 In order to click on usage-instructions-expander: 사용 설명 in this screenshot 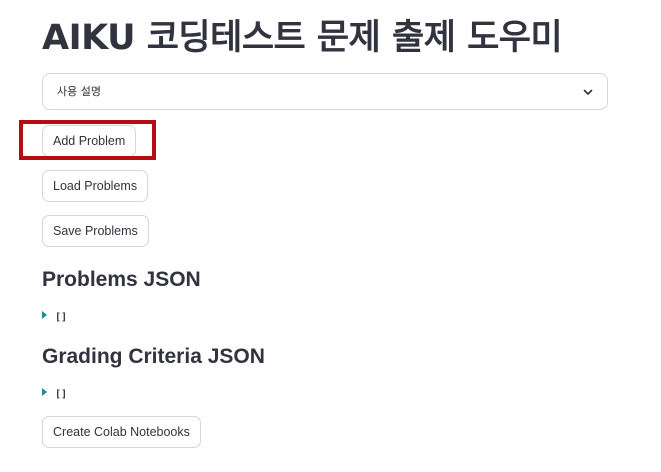, I will do `click(325, 91)`.